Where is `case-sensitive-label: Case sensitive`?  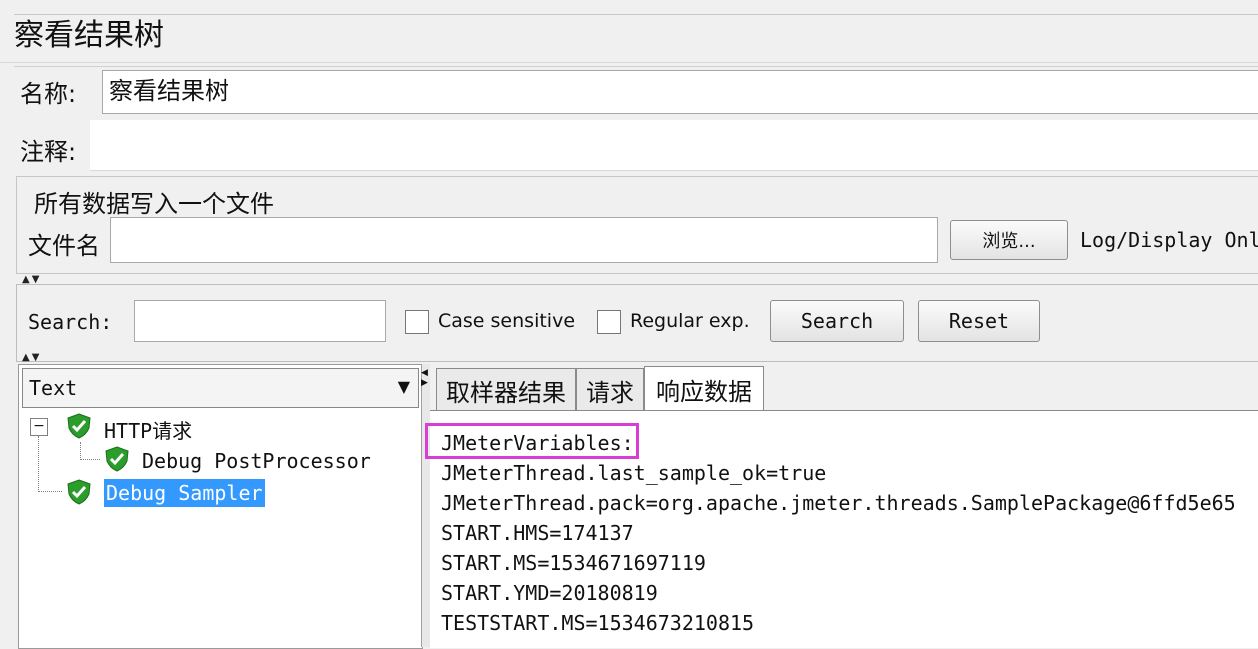
case-sensitive-label: Case sensitive is located at coordinates (507, 321).